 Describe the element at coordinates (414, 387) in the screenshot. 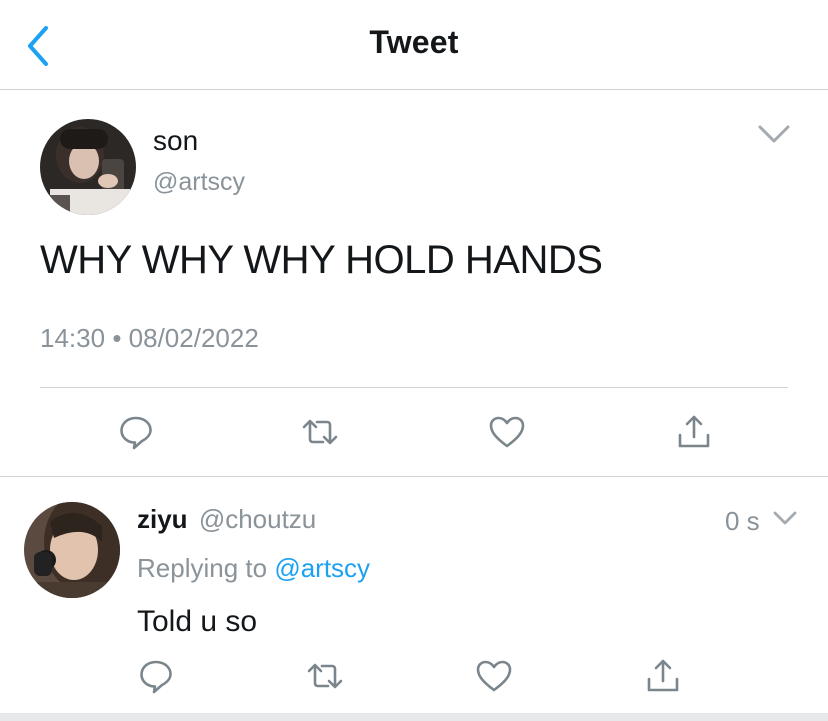

I see `divider` at that location.